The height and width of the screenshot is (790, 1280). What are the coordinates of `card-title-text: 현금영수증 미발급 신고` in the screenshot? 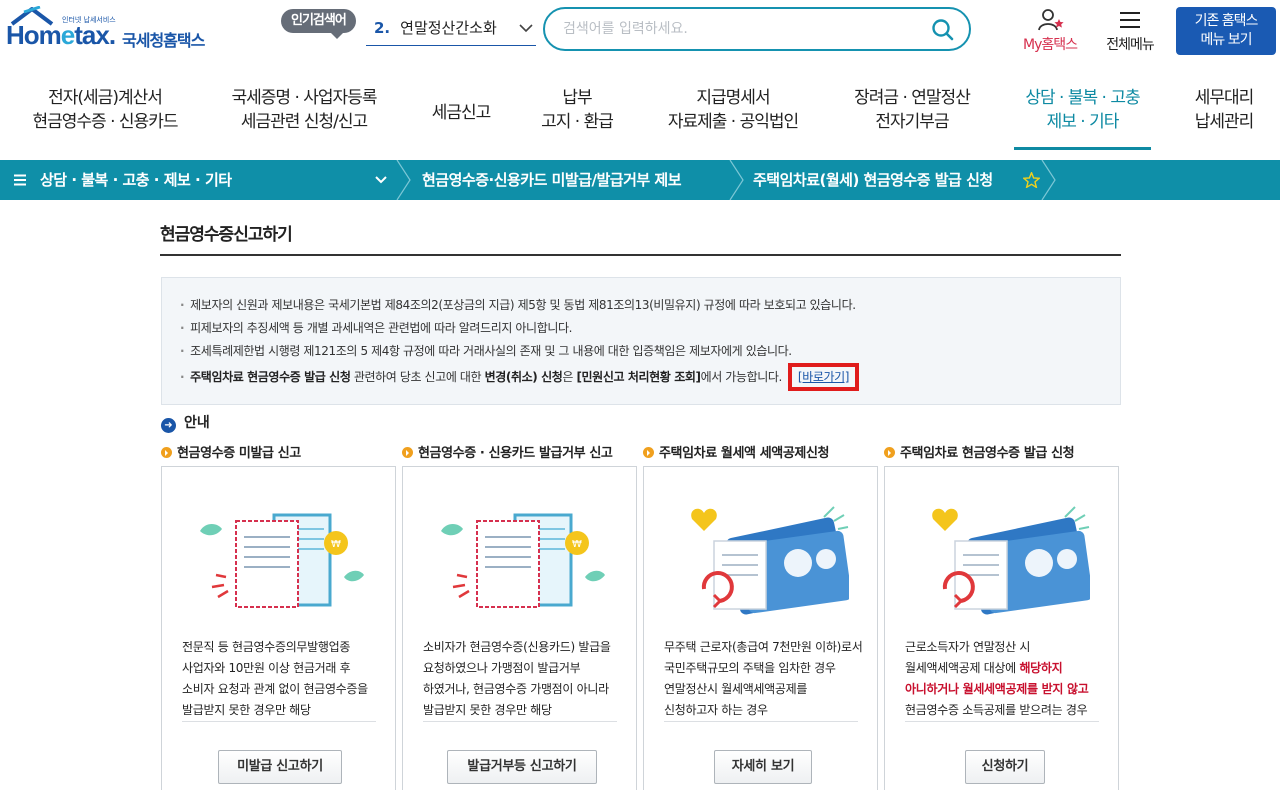 It's located at (239, 453).